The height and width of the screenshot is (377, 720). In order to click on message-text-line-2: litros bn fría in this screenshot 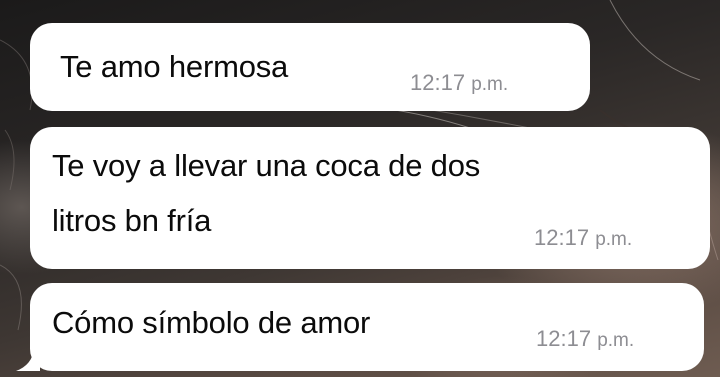, I will do `click(132, 220)`.